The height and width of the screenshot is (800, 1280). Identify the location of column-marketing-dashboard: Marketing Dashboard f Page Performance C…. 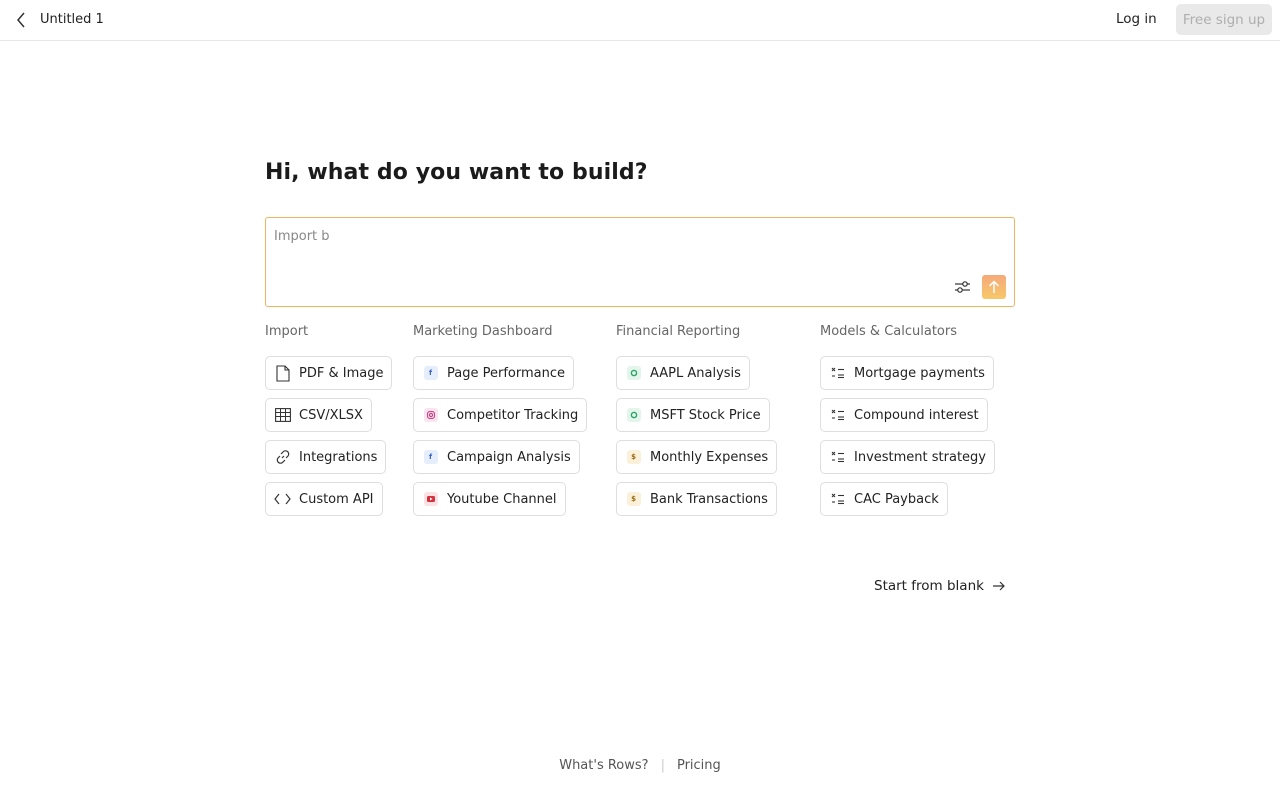
(505, 420).